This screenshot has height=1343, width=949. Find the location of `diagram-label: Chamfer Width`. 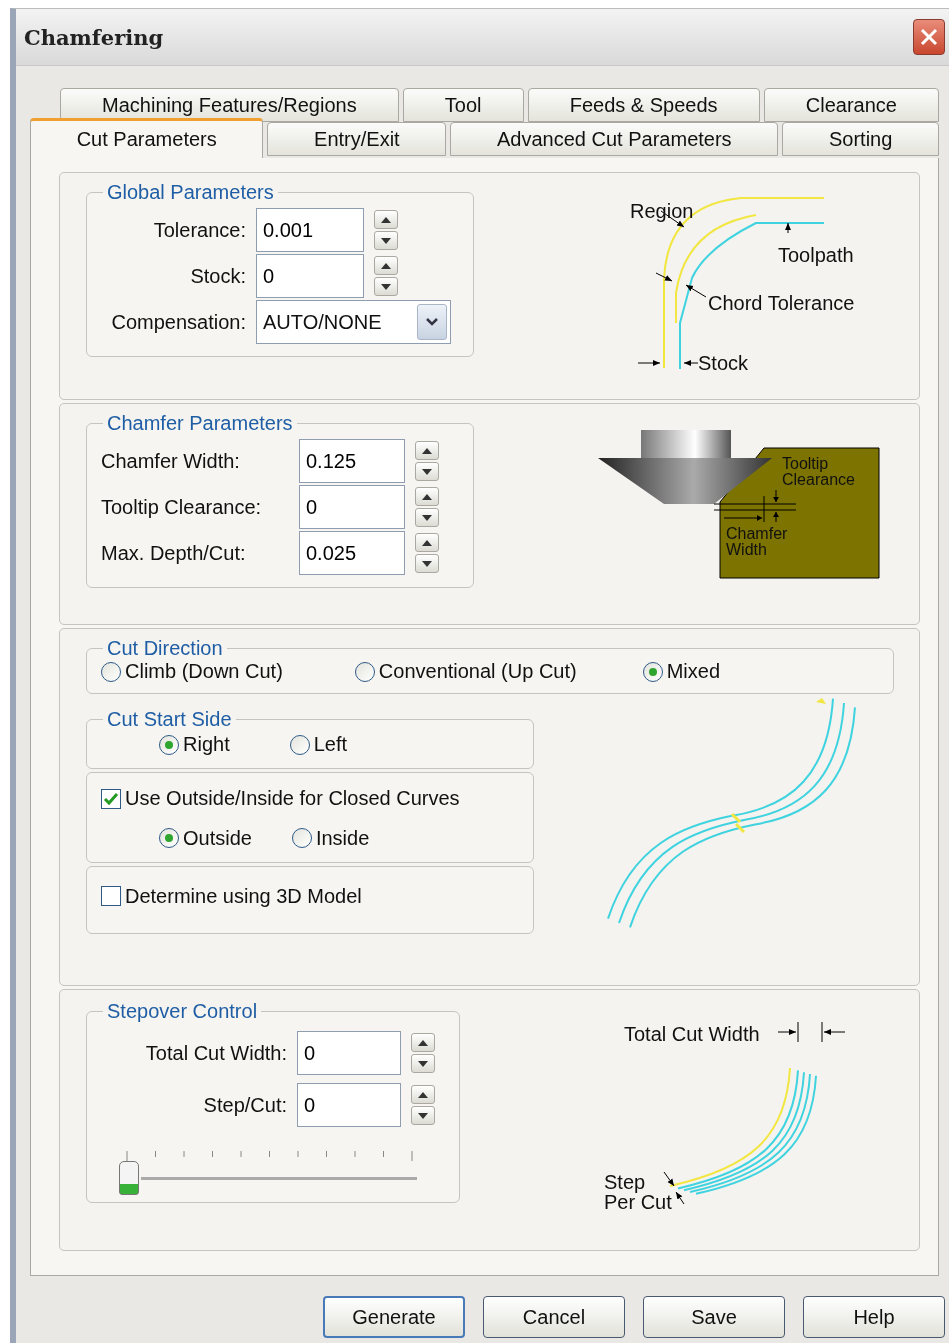

diagram-label: Chamfer Width is located at coordinates (757, 542).